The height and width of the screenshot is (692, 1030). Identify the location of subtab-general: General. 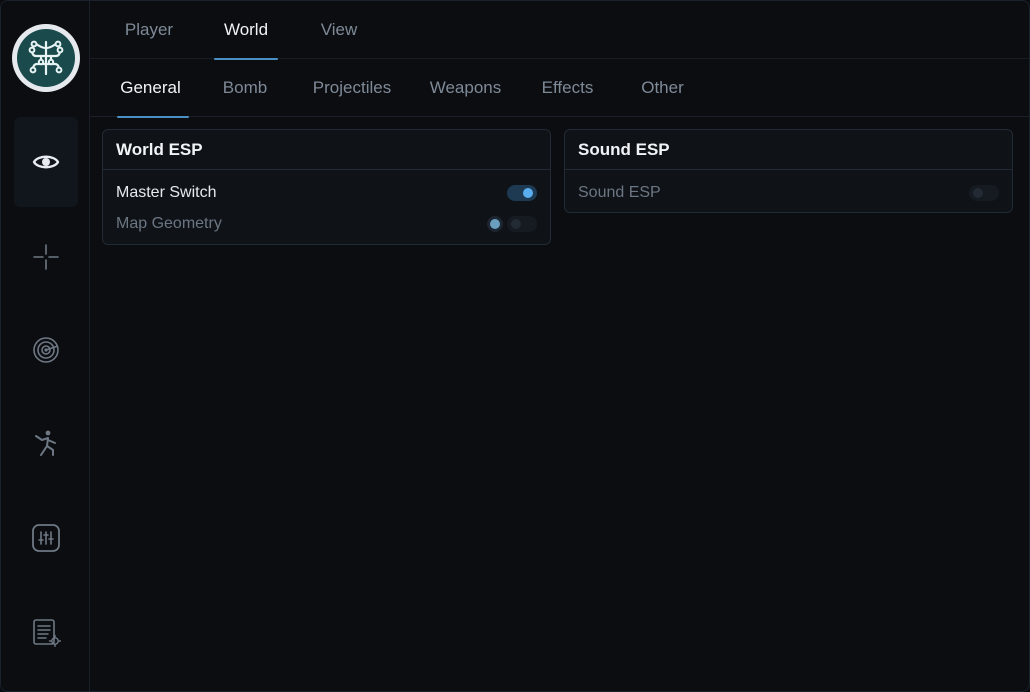
(153, 88).